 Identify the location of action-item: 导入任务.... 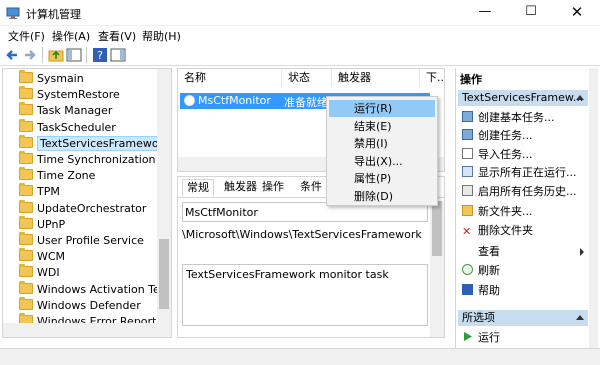
(526, 155).